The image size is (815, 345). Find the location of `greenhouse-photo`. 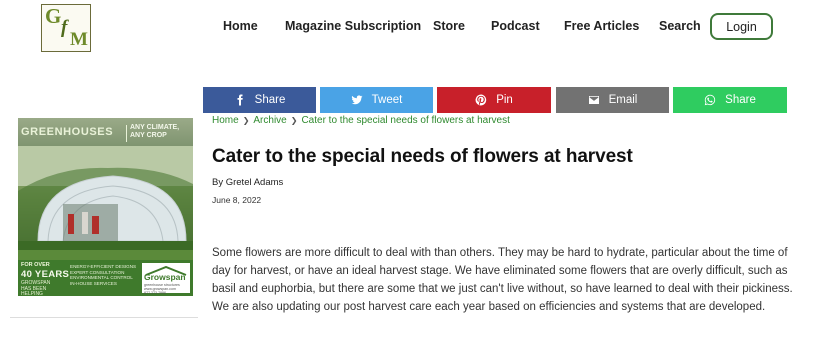

greenhouse-photo is located at coordinates (105, 203).